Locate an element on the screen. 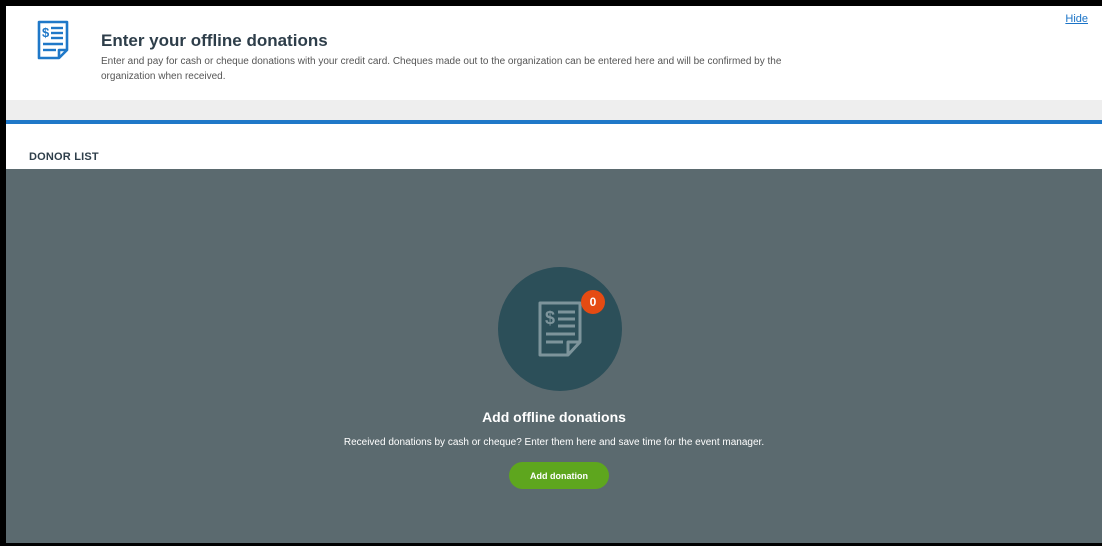 The width and height of the screenshot is (1102, 546). hide-link: Hide is located at coordinates (1076, 19).